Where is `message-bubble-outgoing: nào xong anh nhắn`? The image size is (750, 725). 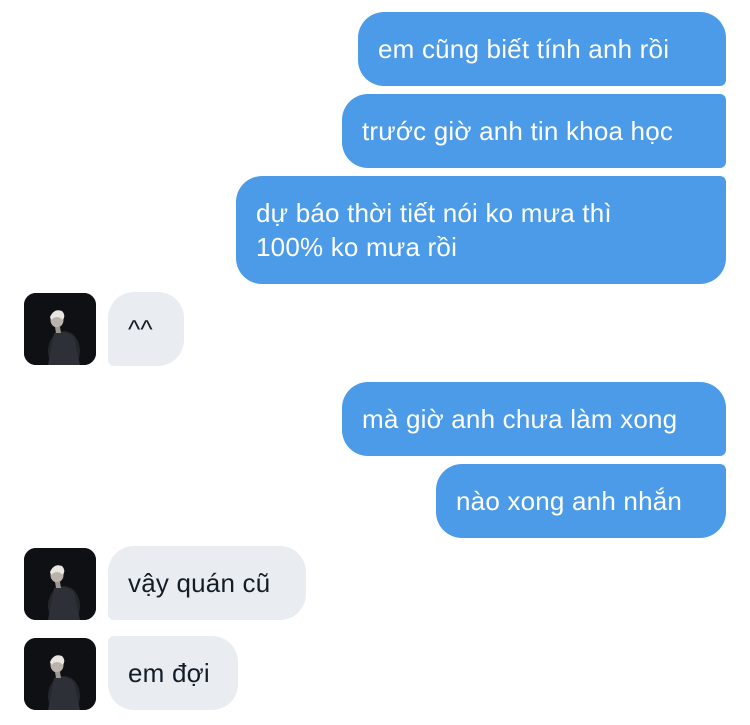 message-bubble-outgoing: nào xong anh nhắn is located at coordinates (581, 501).